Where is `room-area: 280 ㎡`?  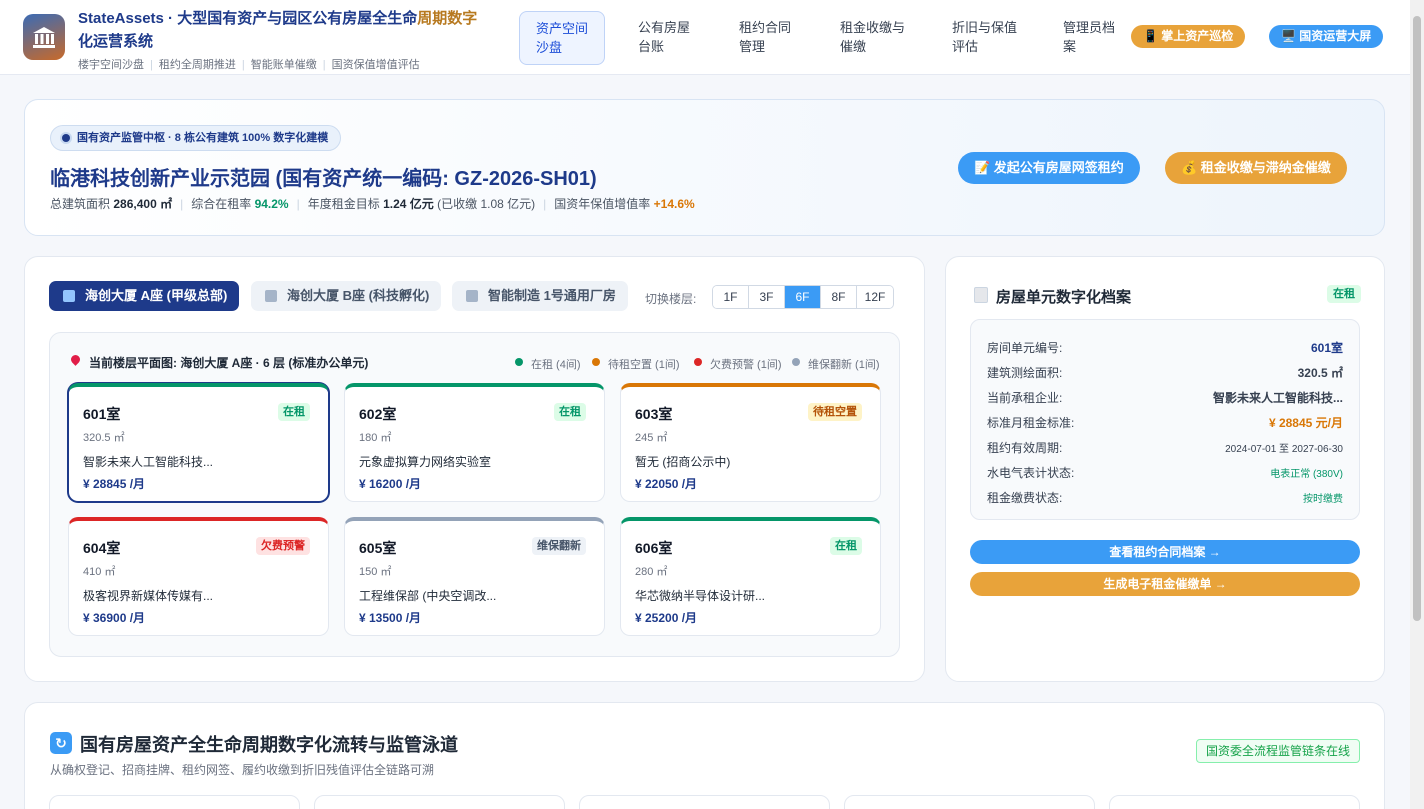 room-area: 280 ㎡ is located at coordinates (651, 572).